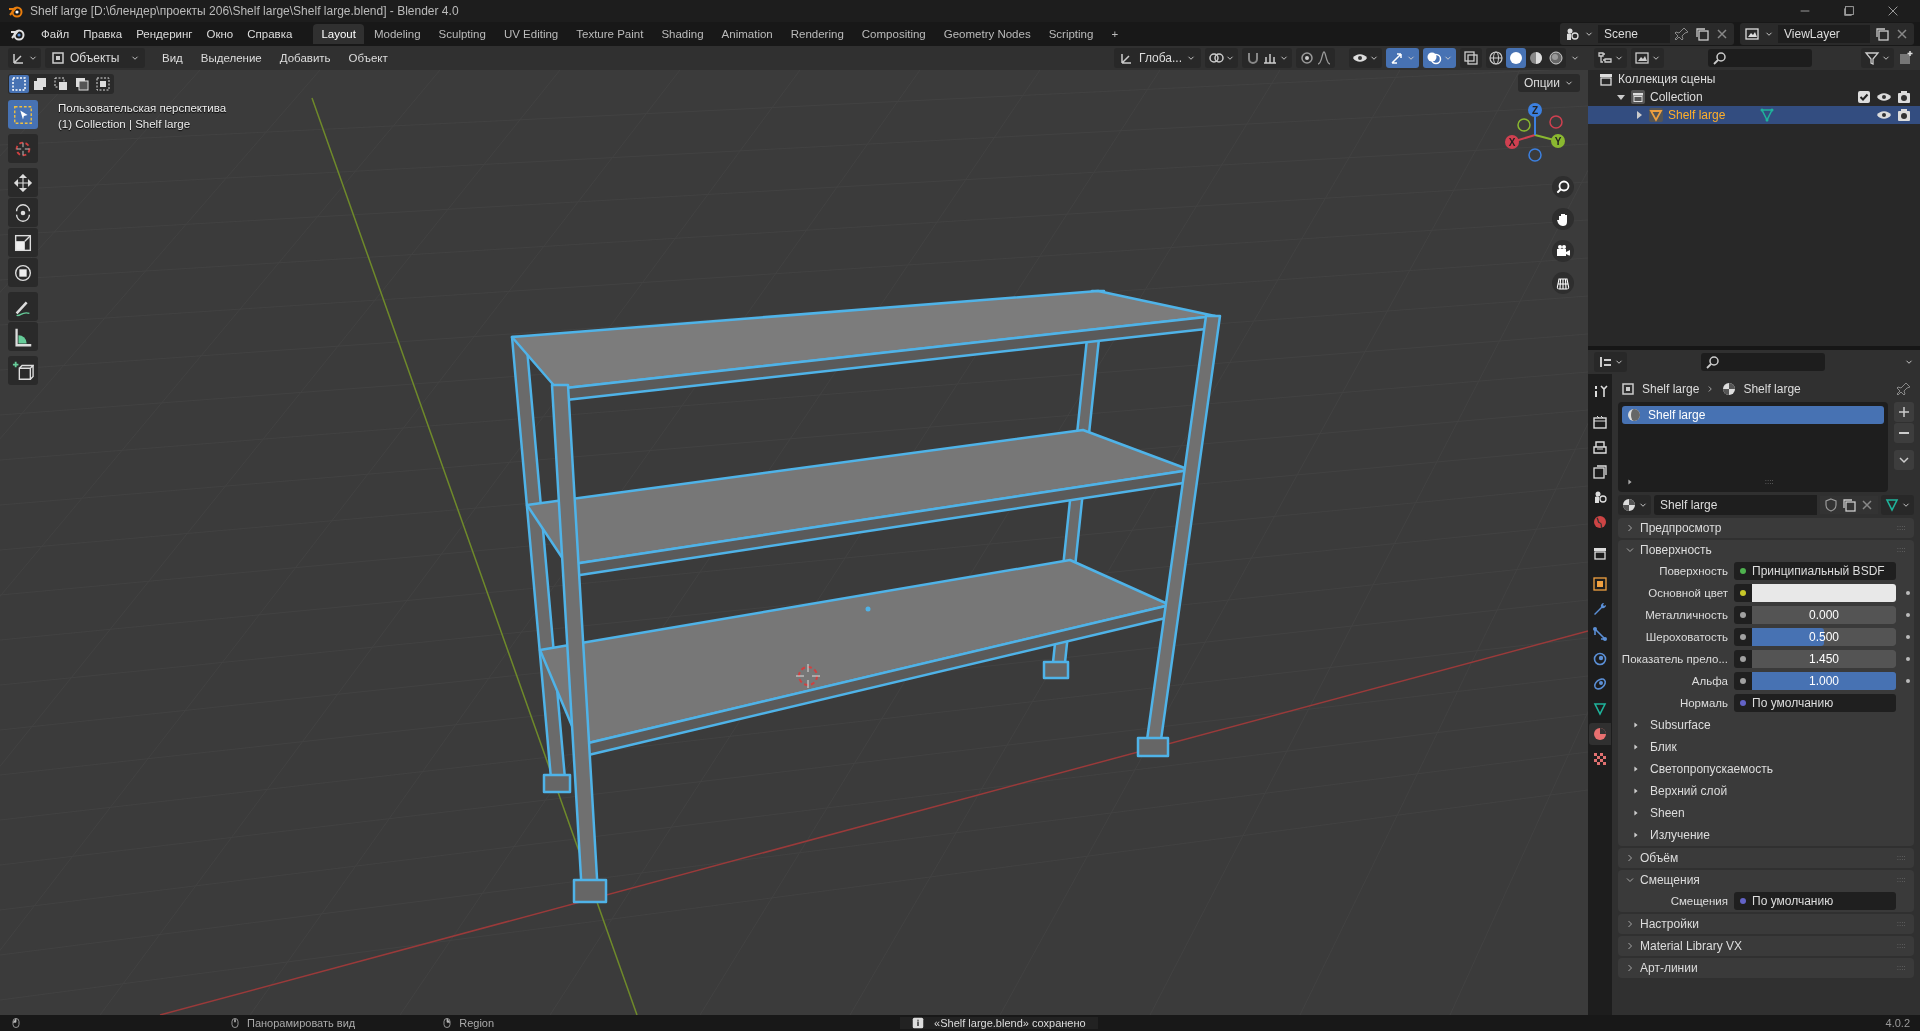  What do you see at coordinates (397, 34) in the screenshot?
I see `workspace-tab: Modeling` at bounding box center [397, 34].